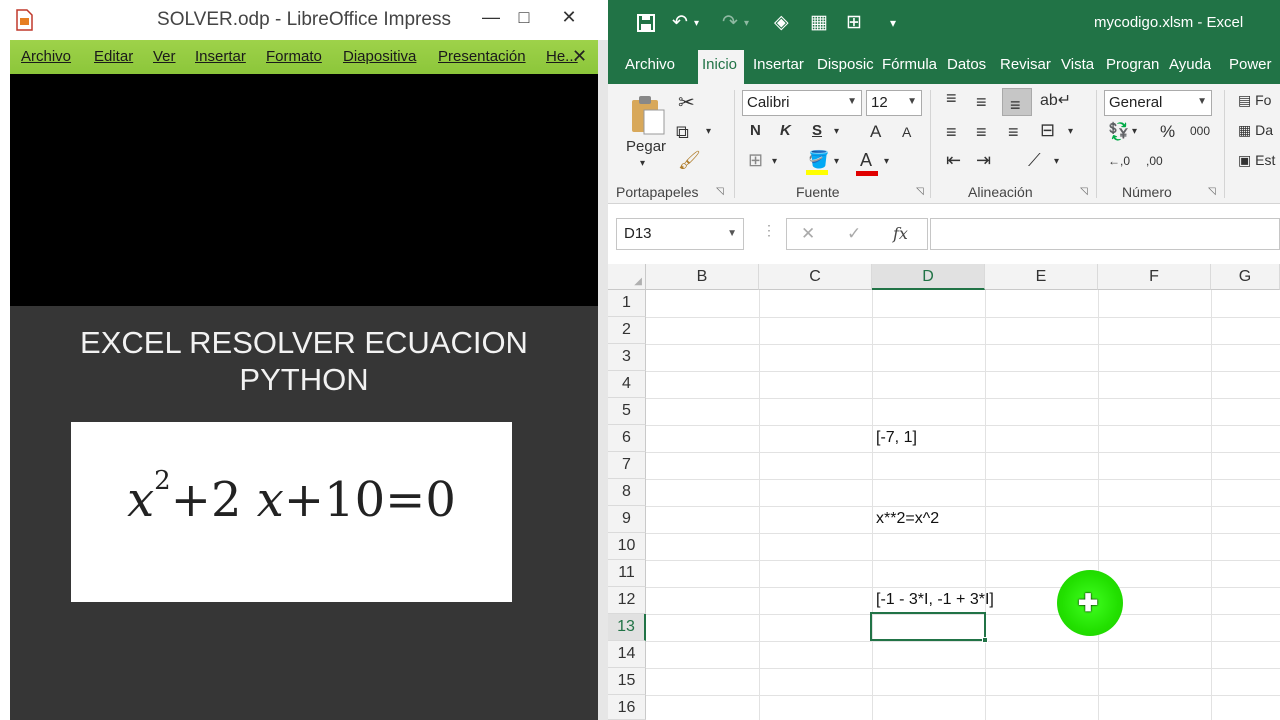  What do you see at coordinates (680, 234) in the screenshot?
I see `name-box: D13 ▼` at bounding box center [680, 234].